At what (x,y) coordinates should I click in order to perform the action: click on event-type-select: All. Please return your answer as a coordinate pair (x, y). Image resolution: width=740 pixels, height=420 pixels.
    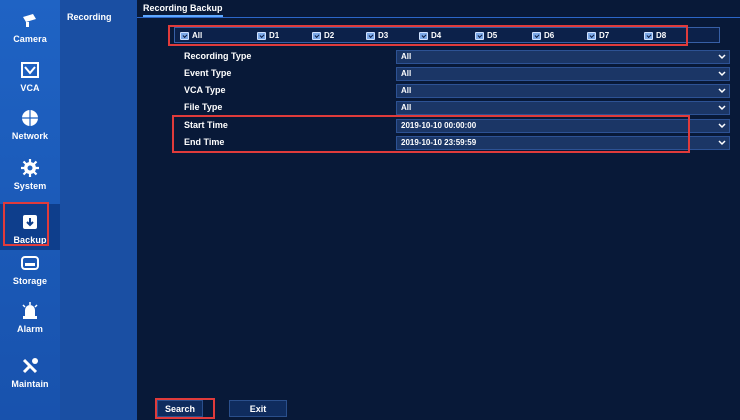
    Looking at the image, I should click on (563, 74).